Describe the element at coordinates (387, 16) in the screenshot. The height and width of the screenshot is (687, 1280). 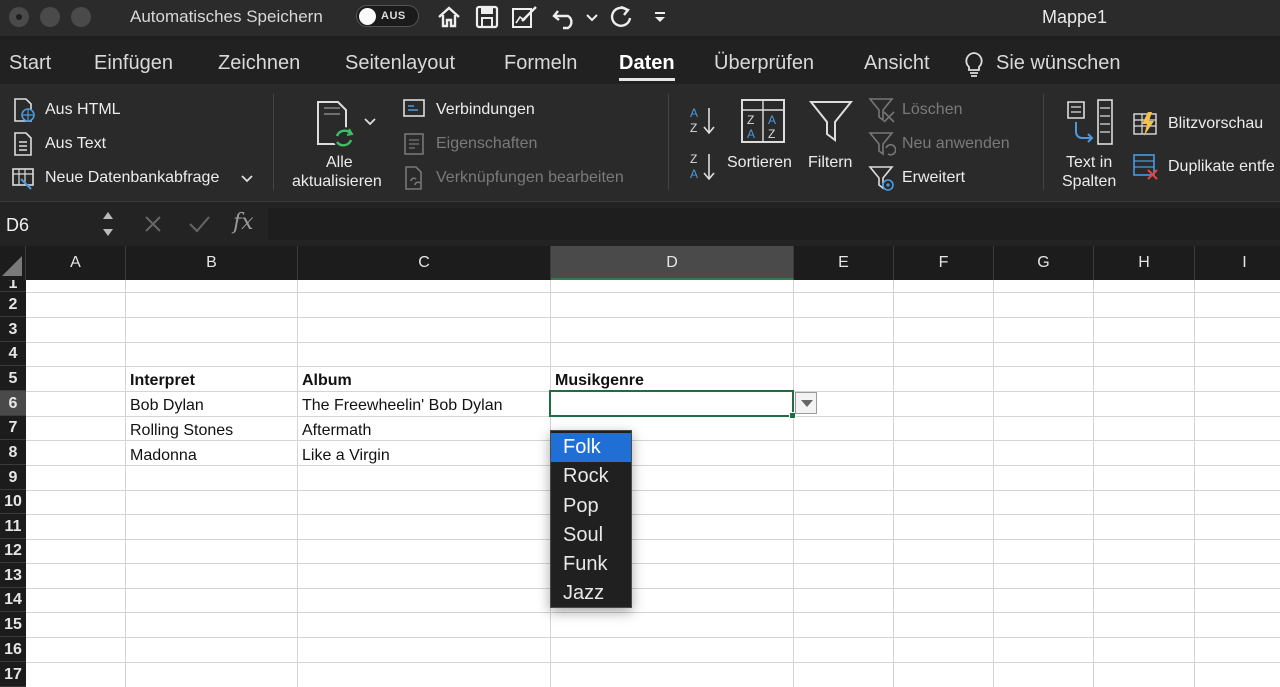
I see `autosave-toggle: AUS` at that location.